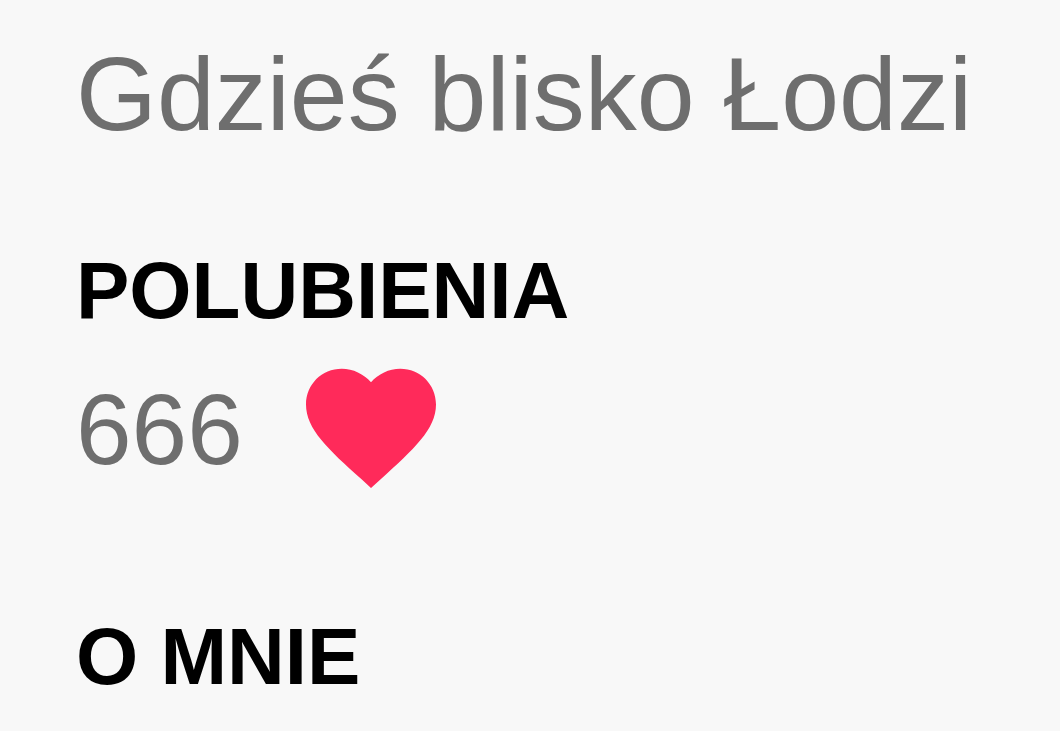  What do you see at coordinates (159, 429) in the screenshot?
I see `likes-count: 666` at bounding box center [159, 429].